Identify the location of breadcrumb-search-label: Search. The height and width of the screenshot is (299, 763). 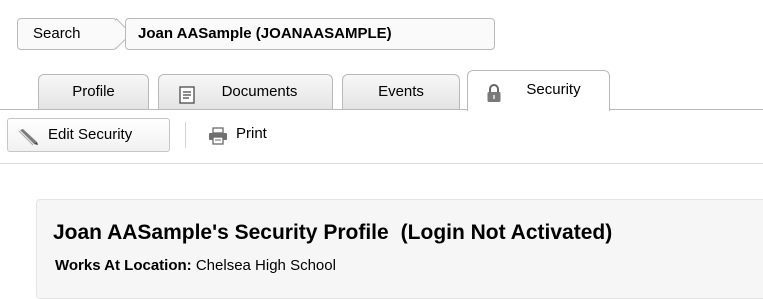
(57, 33).